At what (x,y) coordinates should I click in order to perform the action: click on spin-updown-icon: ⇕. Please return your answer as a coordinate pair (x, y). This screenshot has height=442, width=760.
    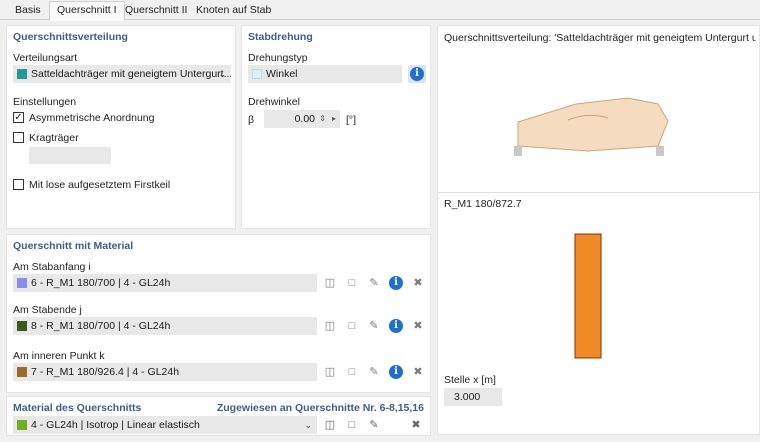
    Looking at the image, I should click on (322, 119).